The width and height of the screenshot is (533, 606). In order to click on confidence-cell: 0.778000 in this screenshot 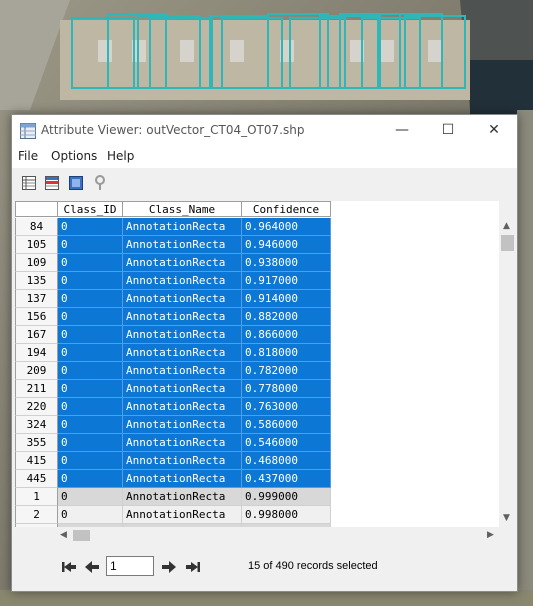, I will do `click(286, 389)`.